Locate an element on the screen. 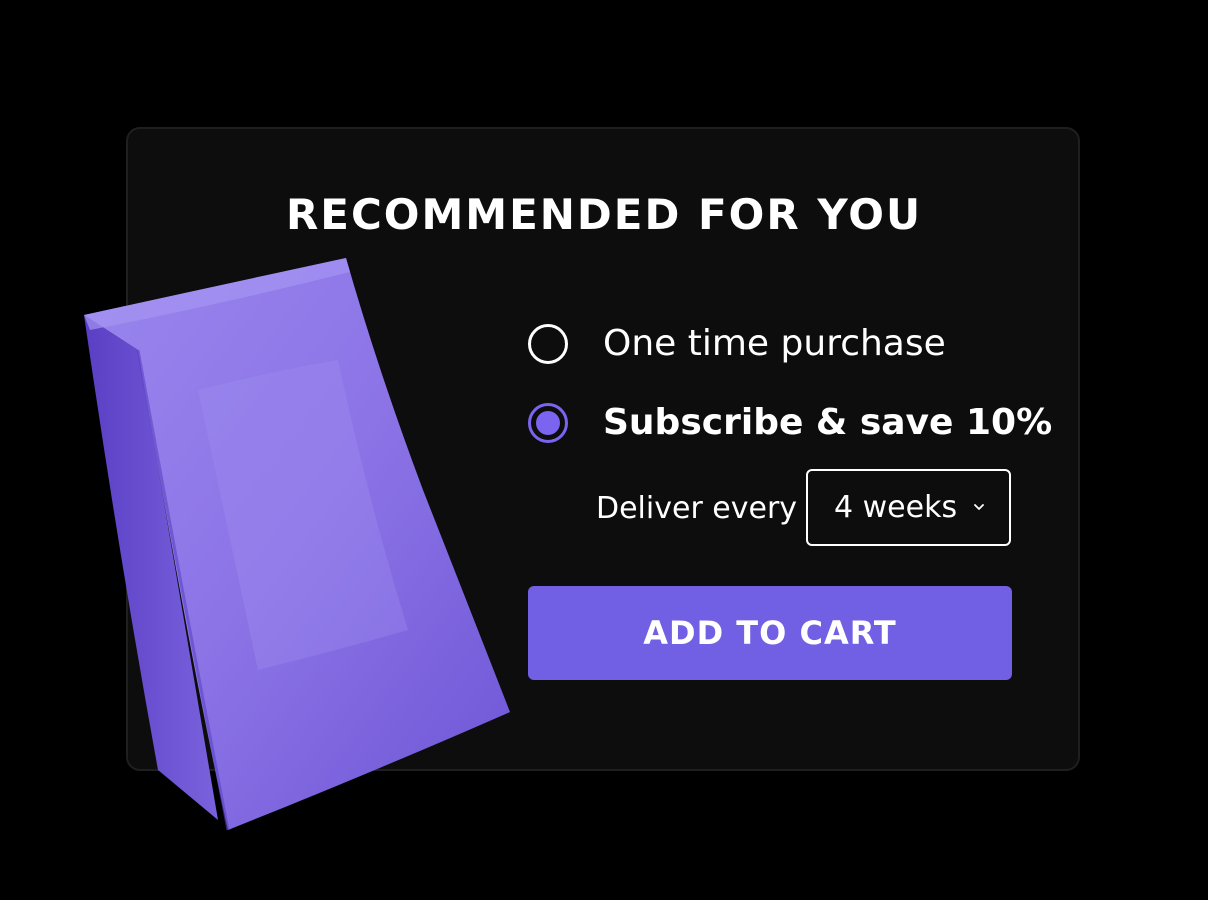 The width and height of the screenshot is (1208, 900). delivery-interval-value: 4 weeks is located at coordinates (896, 507).